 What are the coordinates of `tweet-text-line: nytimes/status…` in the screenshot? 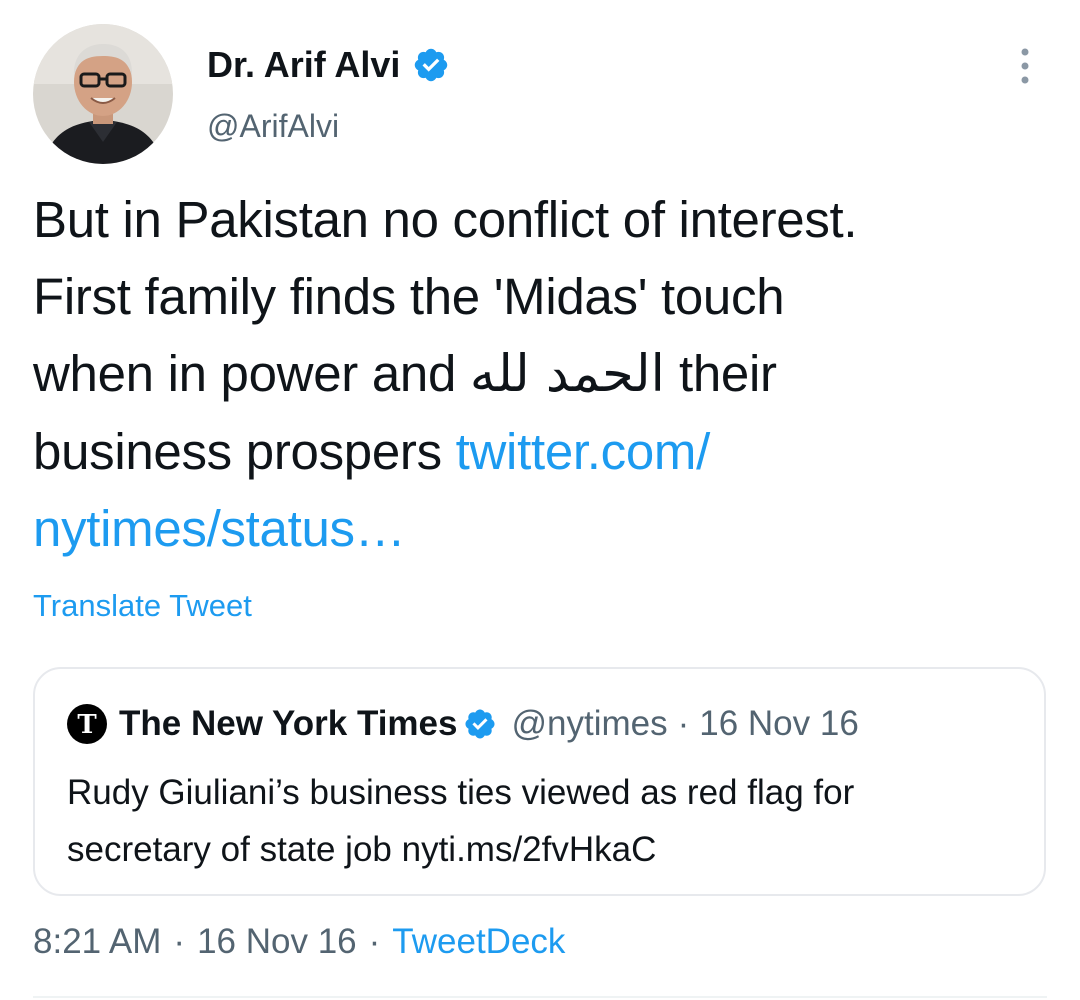 It's located at (548, 528).